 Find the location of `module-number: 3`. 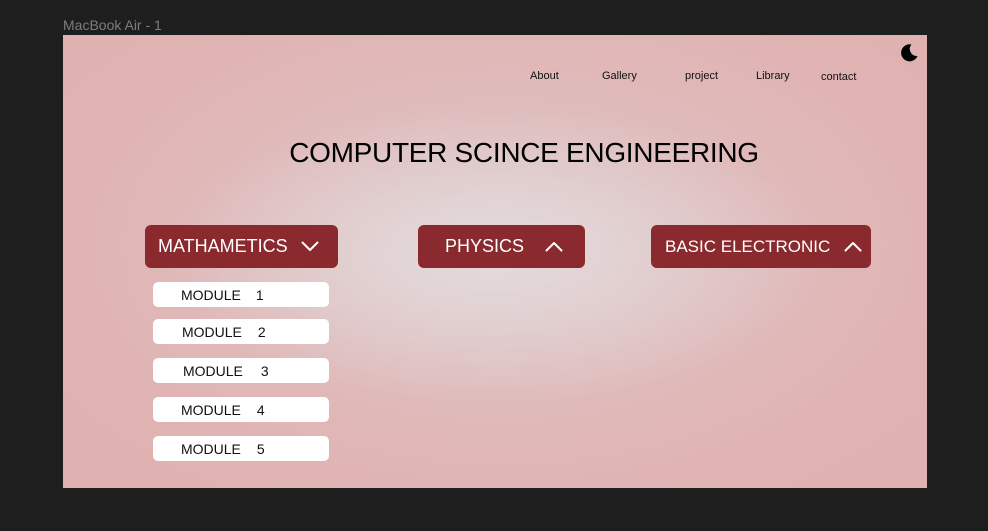

module-number: 3 is located at coordinates (264, 370).